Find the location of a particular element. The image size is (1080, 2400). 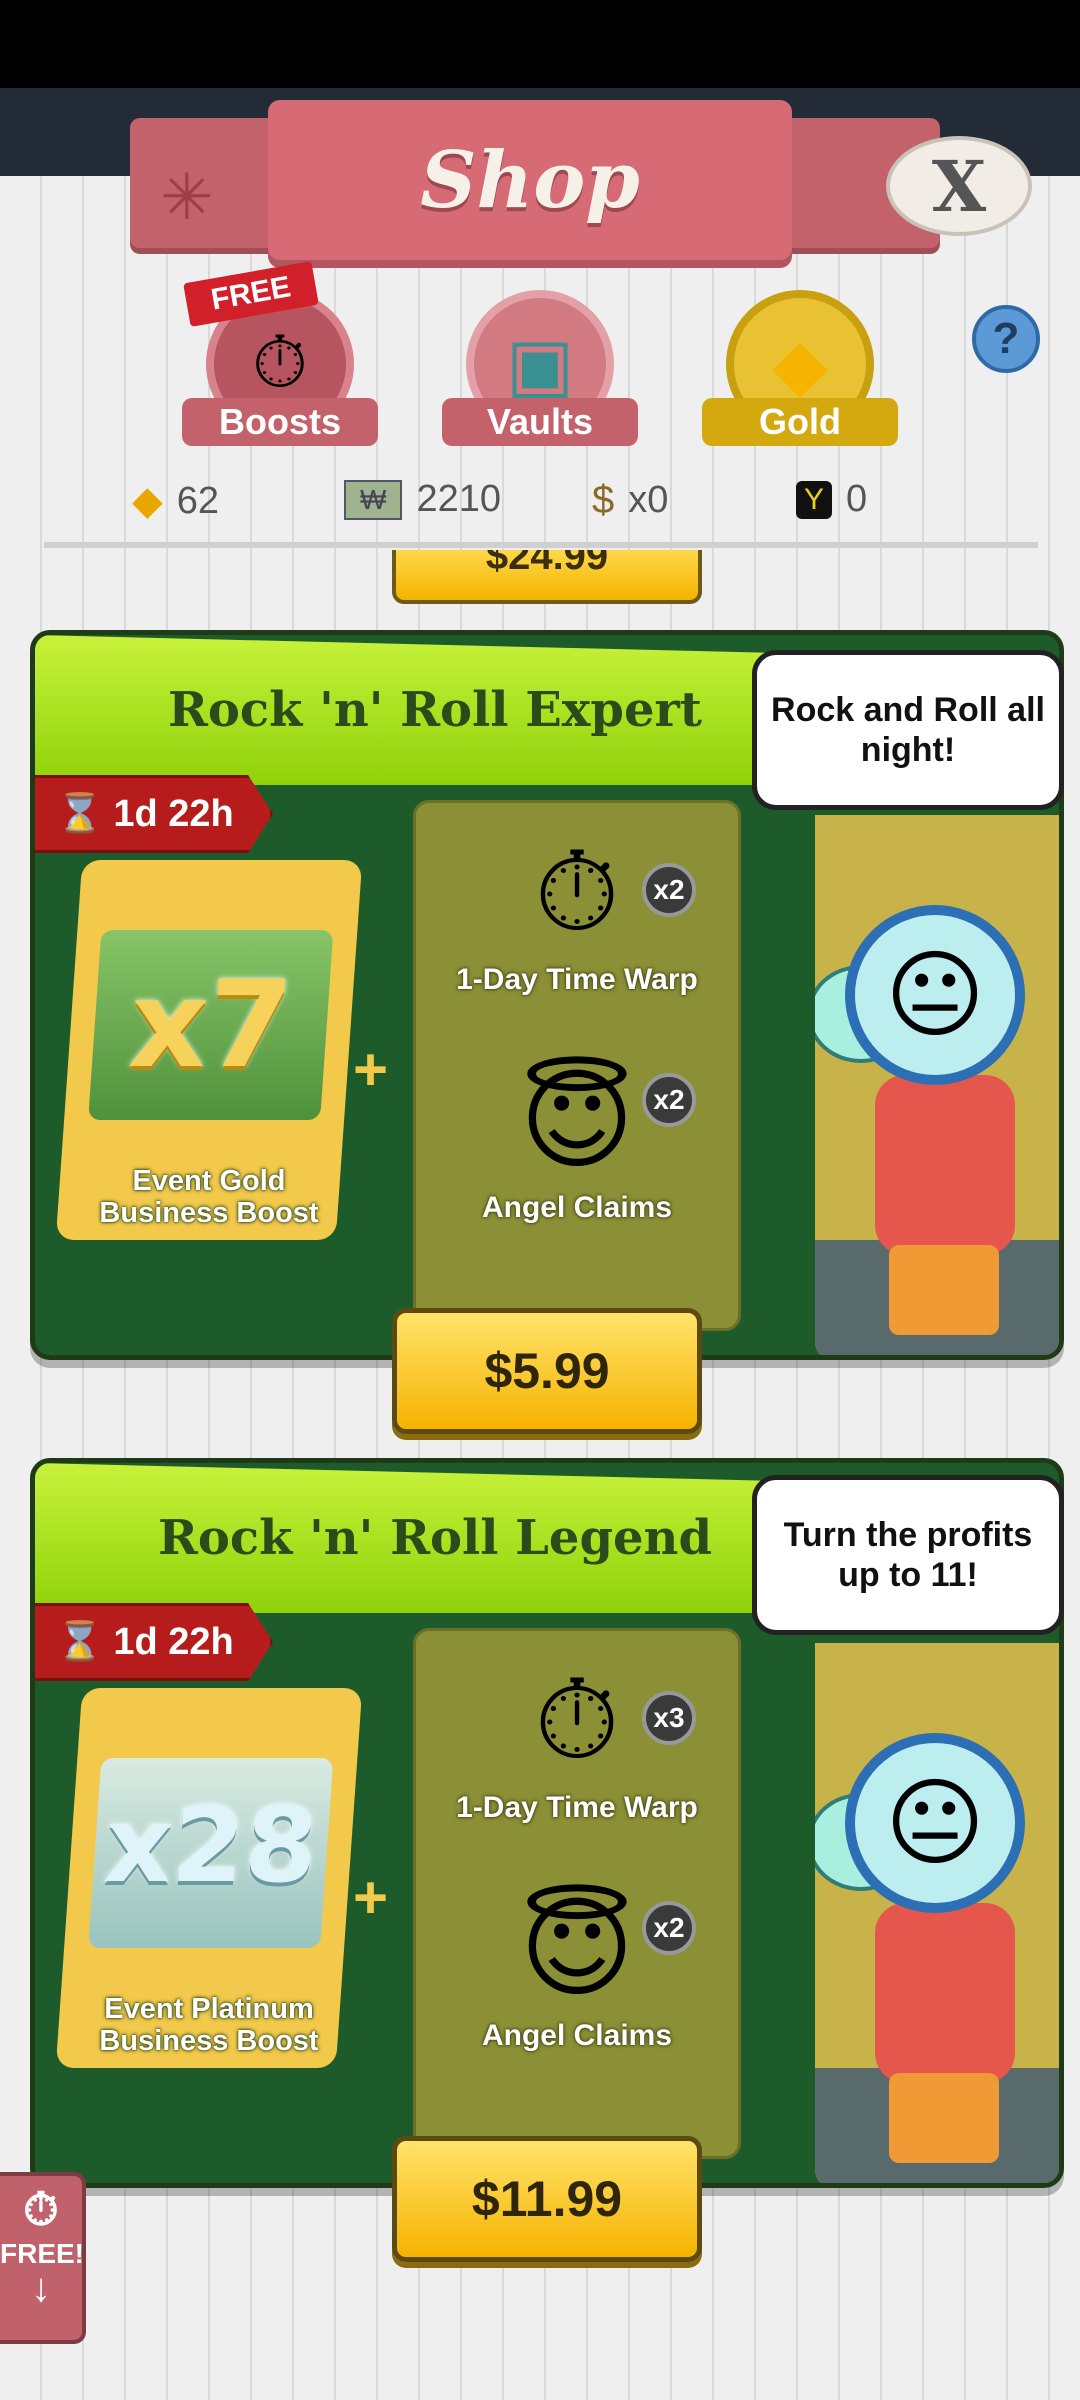

currency-megabucks: ₩ 2210 is located at coordinates (422, 499).